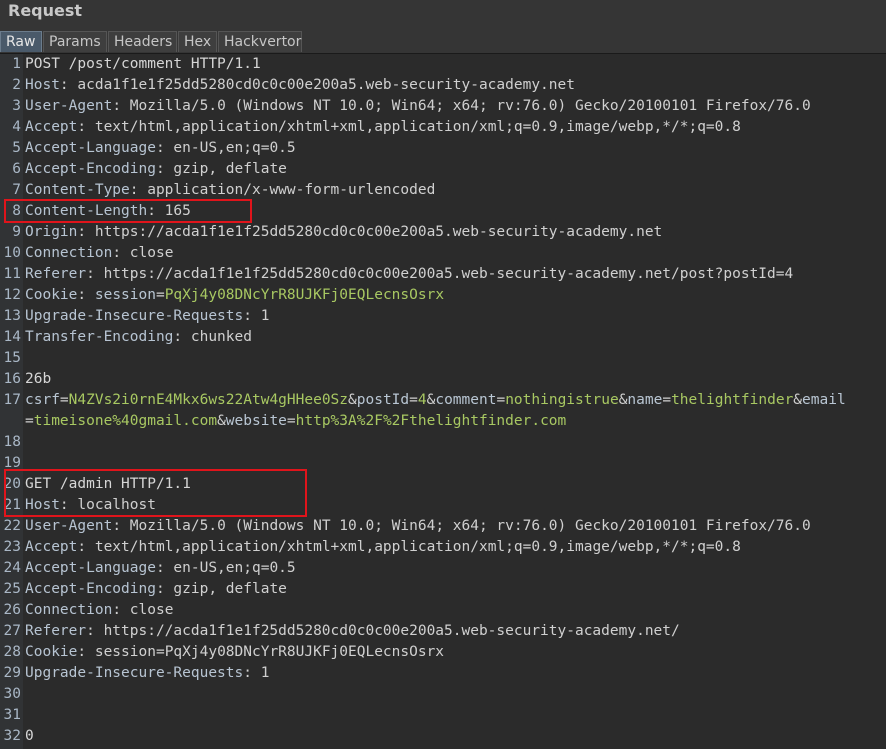 The width and height of the screenshot is (886, 749). I want to click on token: N4ZVs2i0rnE4Mkx6ws22Atw4gHHee0Sz, so click(208, 400).